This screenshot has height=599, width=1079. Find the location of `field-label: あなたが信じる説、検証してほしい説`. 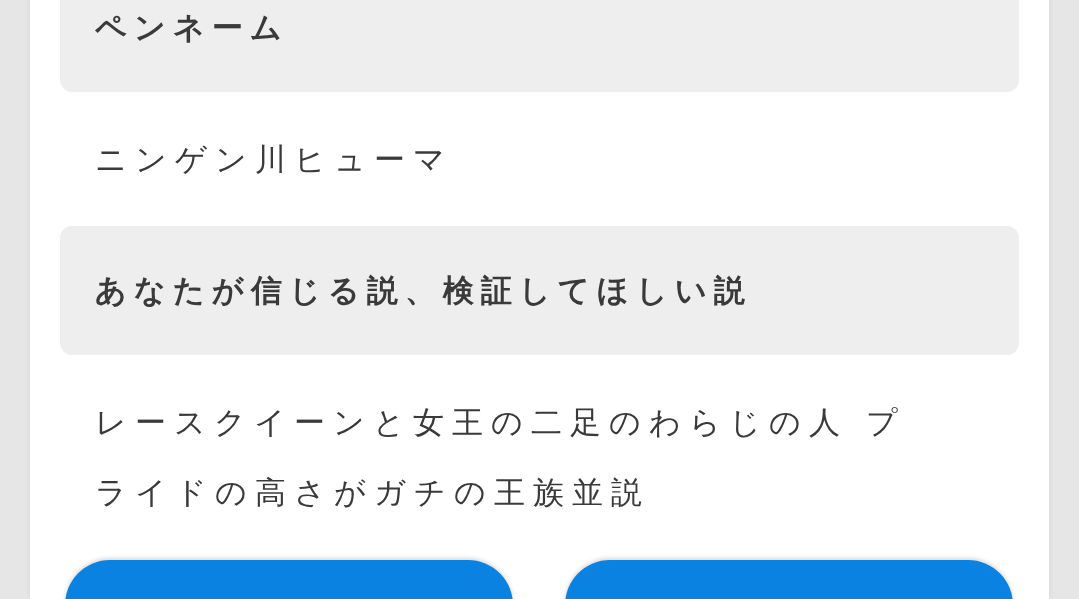

field-label: あなたが信じる説、検証してほしい説 is located at coordinates (423, 290).